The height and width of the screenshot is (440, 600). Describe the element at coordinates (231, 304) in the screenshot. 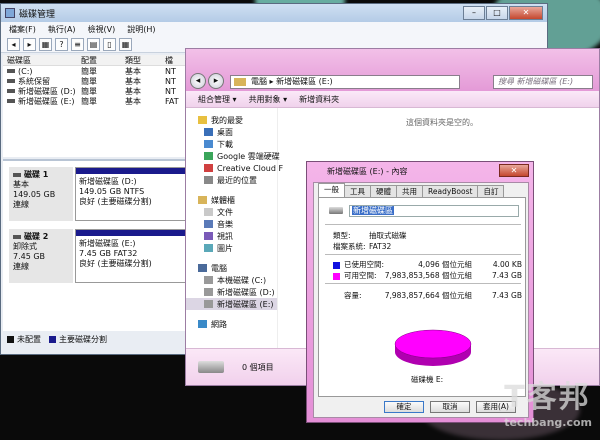

I see `nav-item-drive-e: 新增磁碟區 (E:)` at that location.